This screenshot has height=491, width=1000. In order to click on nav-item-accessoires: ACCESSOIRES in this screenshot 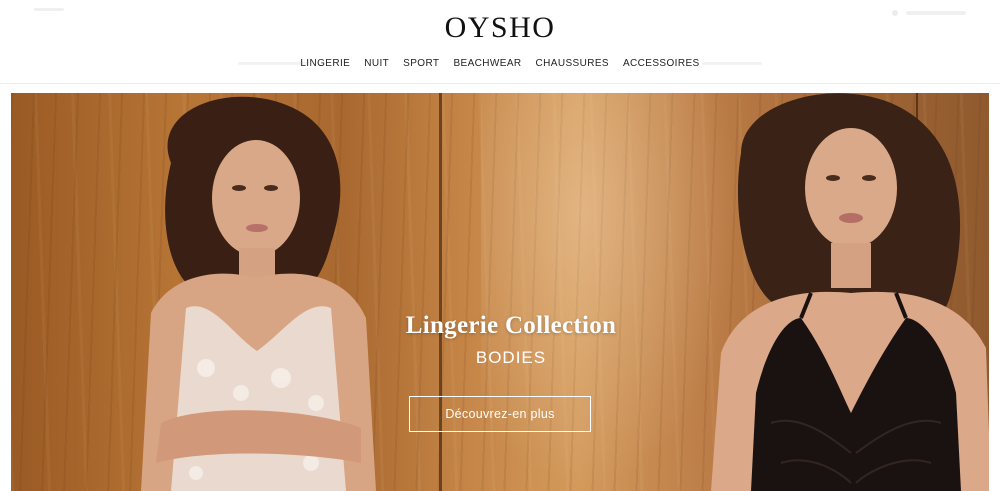, I will do `click(661, 64)`.